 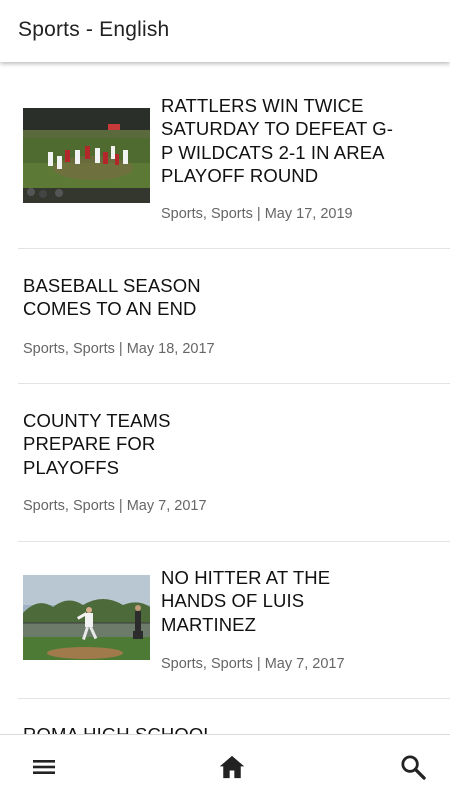 I want to click on menu-icon, so click(x=44, y=767).